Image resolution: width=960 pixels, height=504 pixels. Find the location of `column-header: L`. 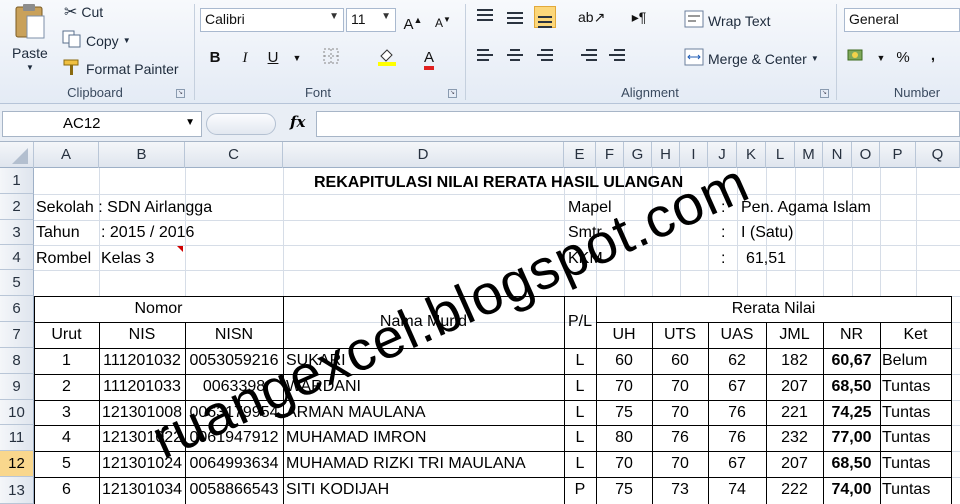

column-header: L is located at coordinates (780, 155).